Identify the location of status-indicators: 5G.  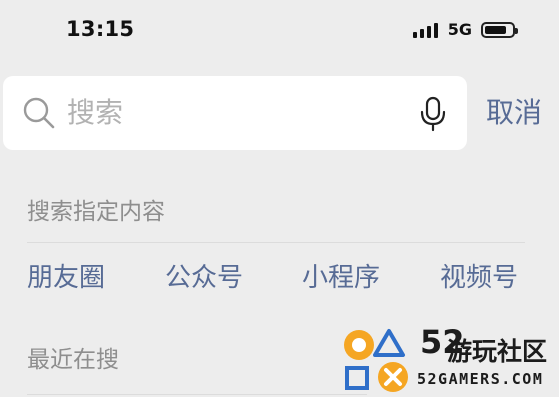
(465, 29).